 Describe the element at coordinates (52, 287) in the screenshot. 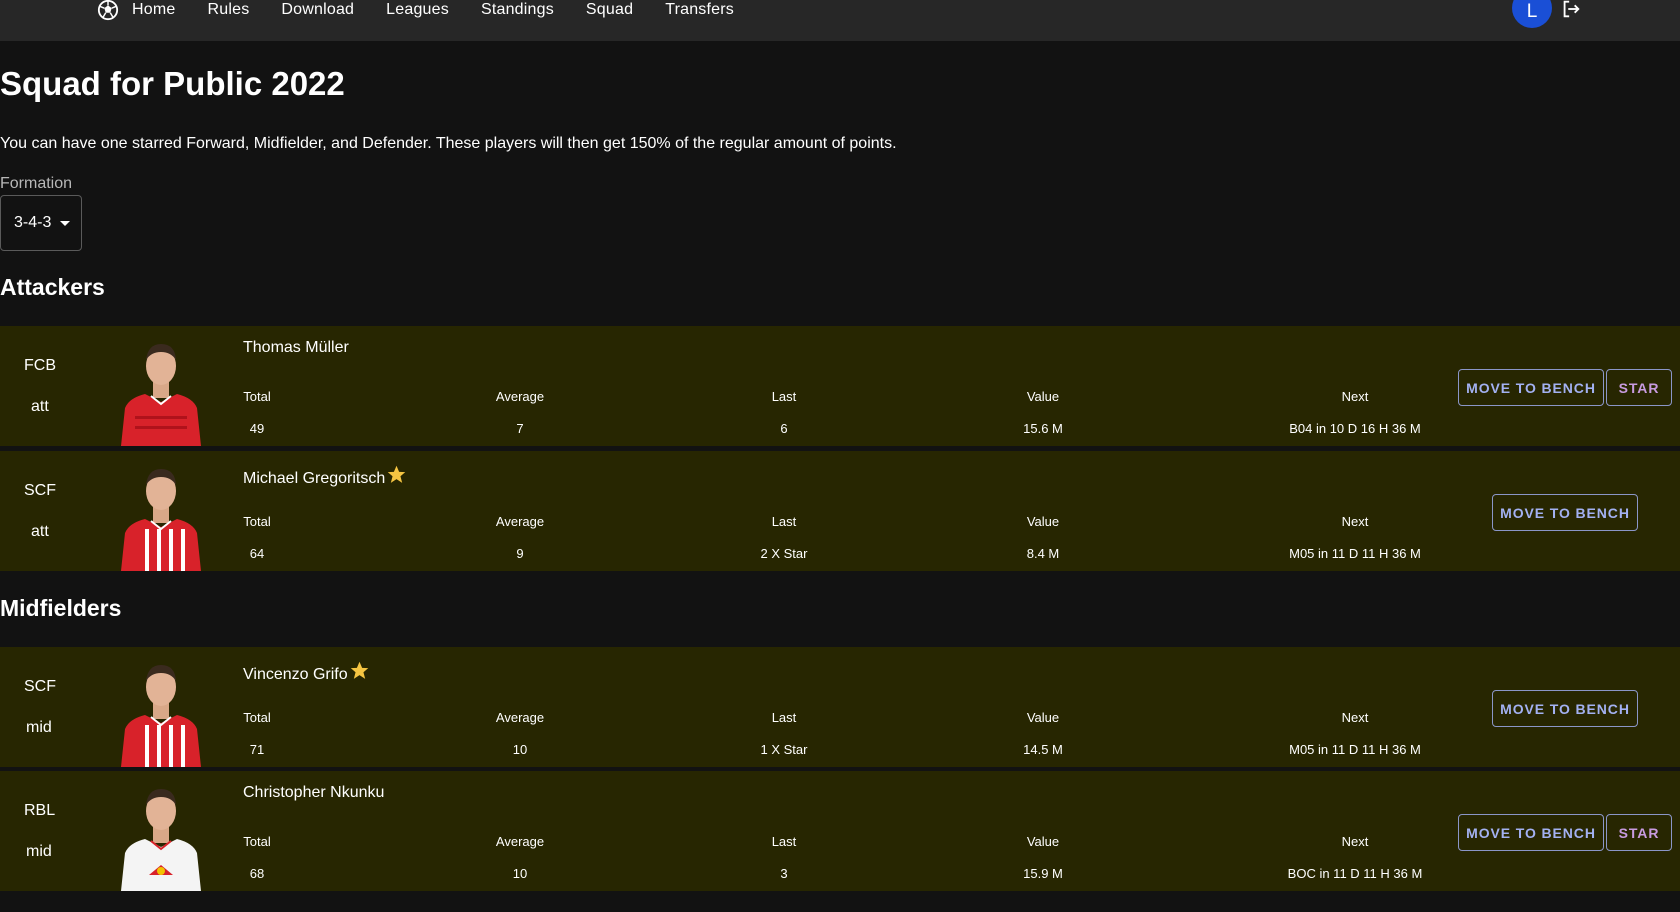

I see `section-heading: Attackers` at that location.